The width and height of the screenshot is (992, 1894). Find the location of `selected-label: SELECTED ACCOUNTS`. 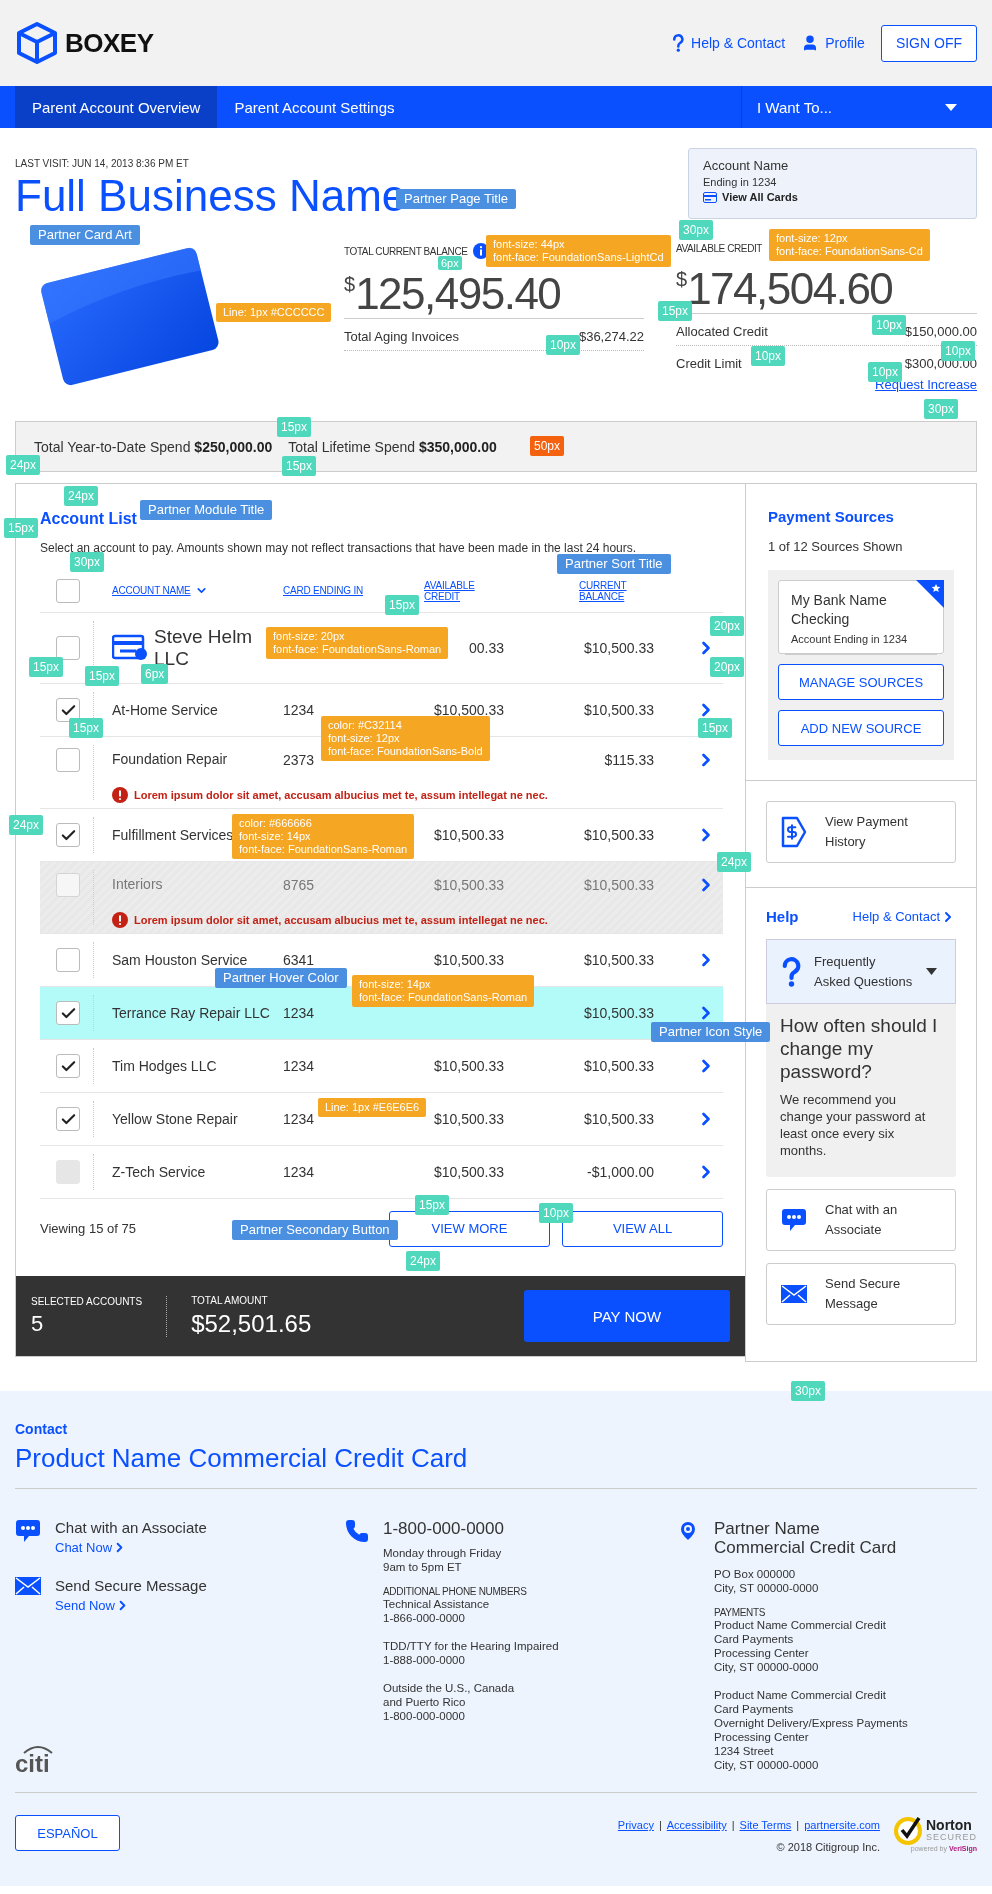

selected-label: SELECTED ACCOUNTS is located at coordinates (87, 1301).